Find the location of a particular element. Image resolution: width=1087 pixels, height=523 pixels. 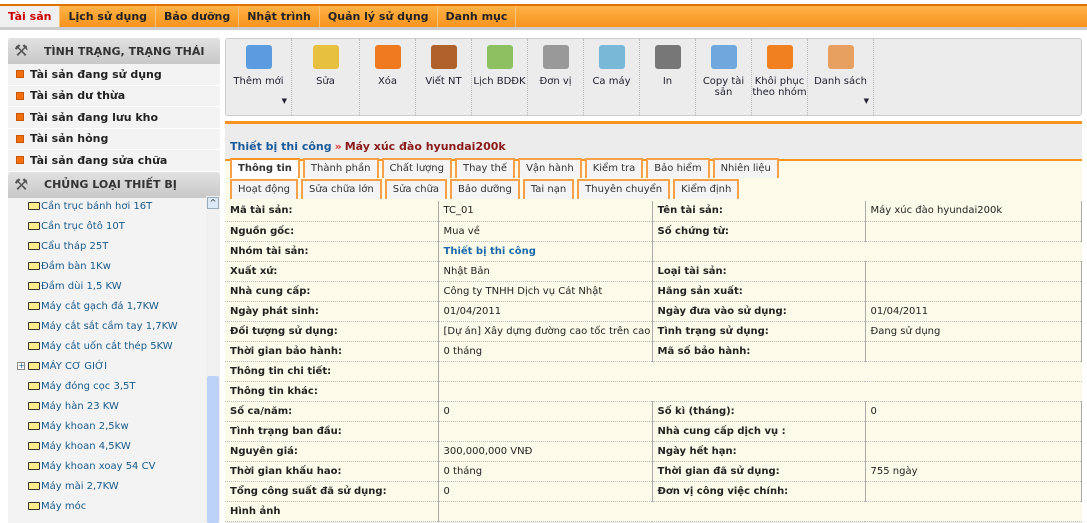

field-label: Thời gian khấu hao: is located at coordinates (332, 471).